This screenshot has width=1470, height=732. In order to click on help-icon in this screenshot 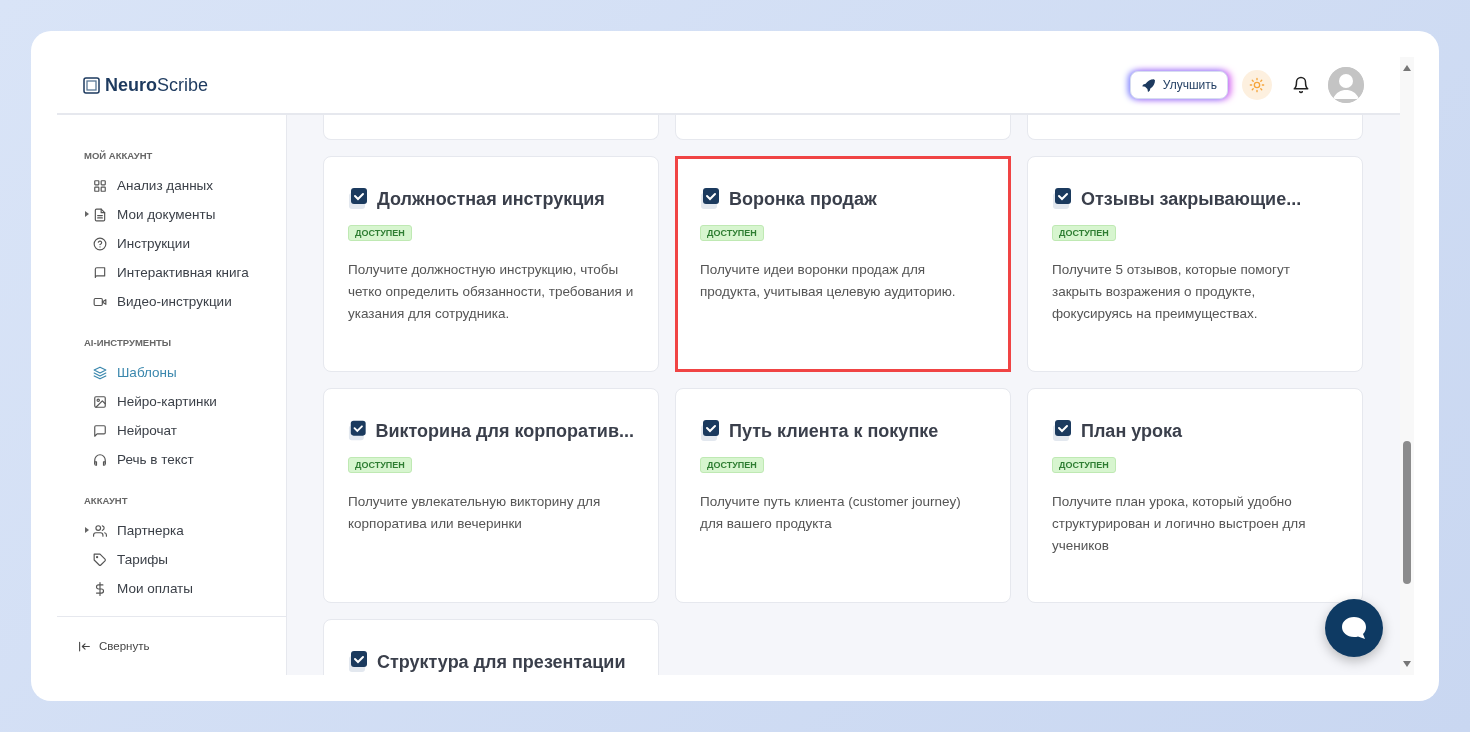, I will do `click(100, 243)`.